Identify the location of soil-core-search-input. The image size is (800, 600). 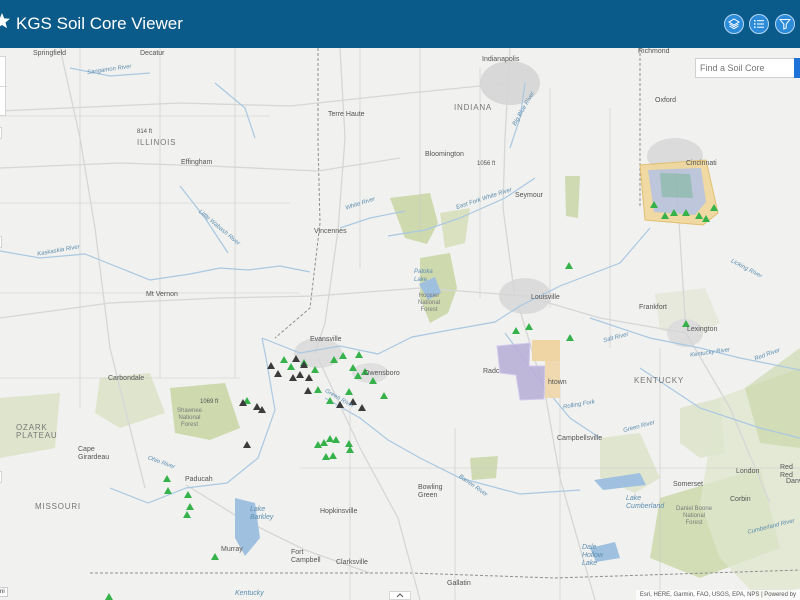
(745, 68).